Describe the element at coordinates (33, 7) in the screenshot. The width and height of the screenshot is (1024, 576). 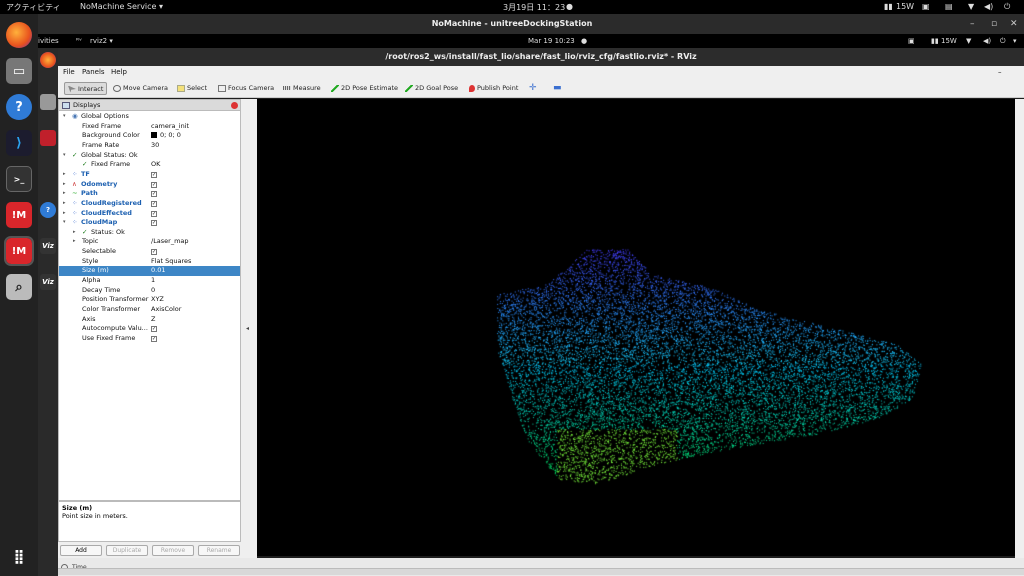
I see `activities-button: アクティビティ` at that location.